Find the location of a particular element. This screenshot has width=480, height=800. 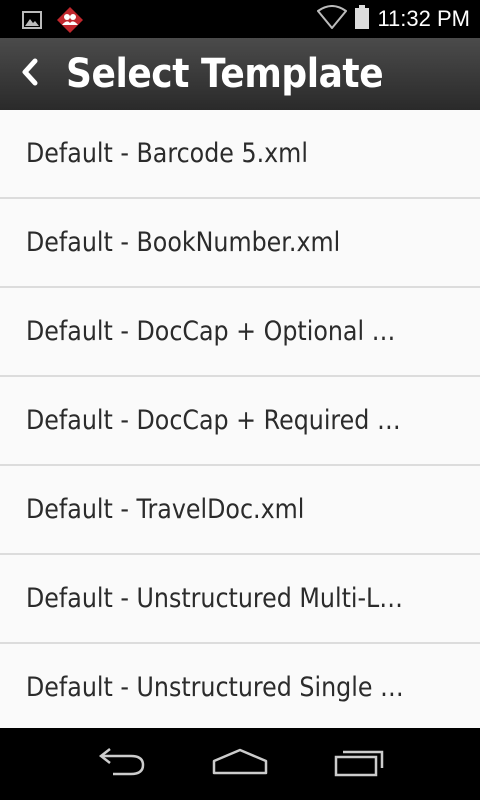

nav-back-button is located at coordinates (120, 764).